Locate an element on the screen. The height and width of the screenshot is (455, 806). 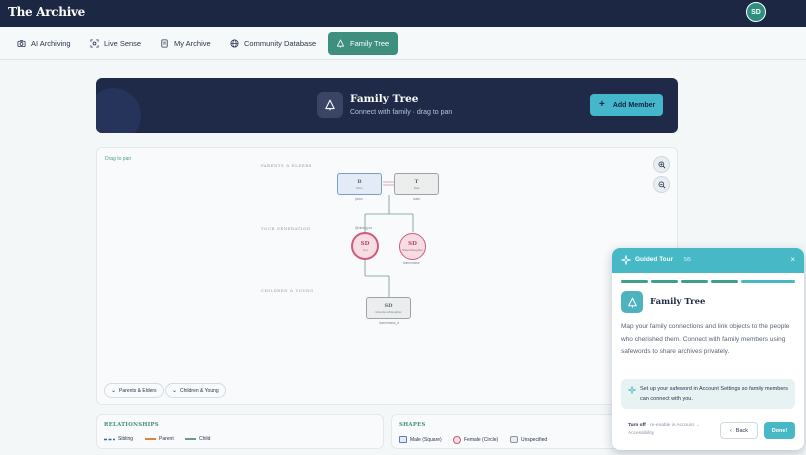
node-role: You is located at coordinates (365, 249).